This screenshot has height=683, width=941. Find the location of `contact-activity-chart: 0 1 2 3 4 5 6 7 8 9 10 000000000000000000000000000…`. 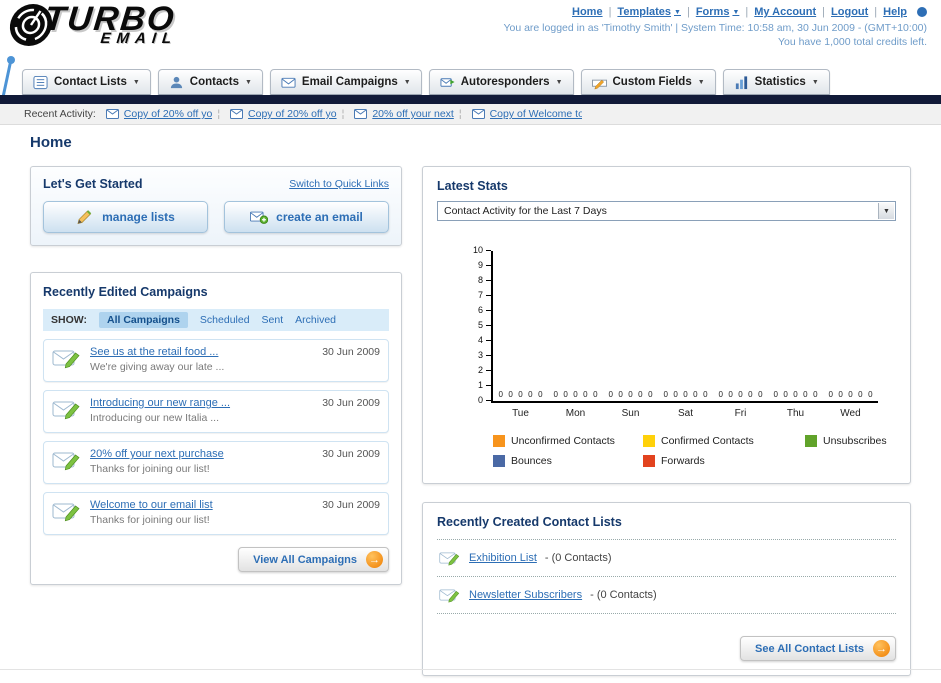

contact-activity-chart: 0 1 2 3 4 5 6 7 8 9 10 000000000000000000000000000… is located at coordinates (680, 332).